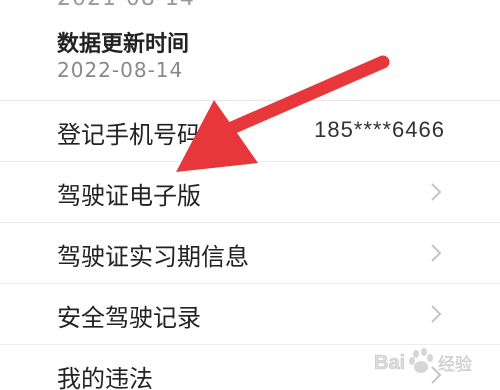 The image size is (500, 390). I want to click on row-phone-number-value: 185****6466, so click(379, 129).